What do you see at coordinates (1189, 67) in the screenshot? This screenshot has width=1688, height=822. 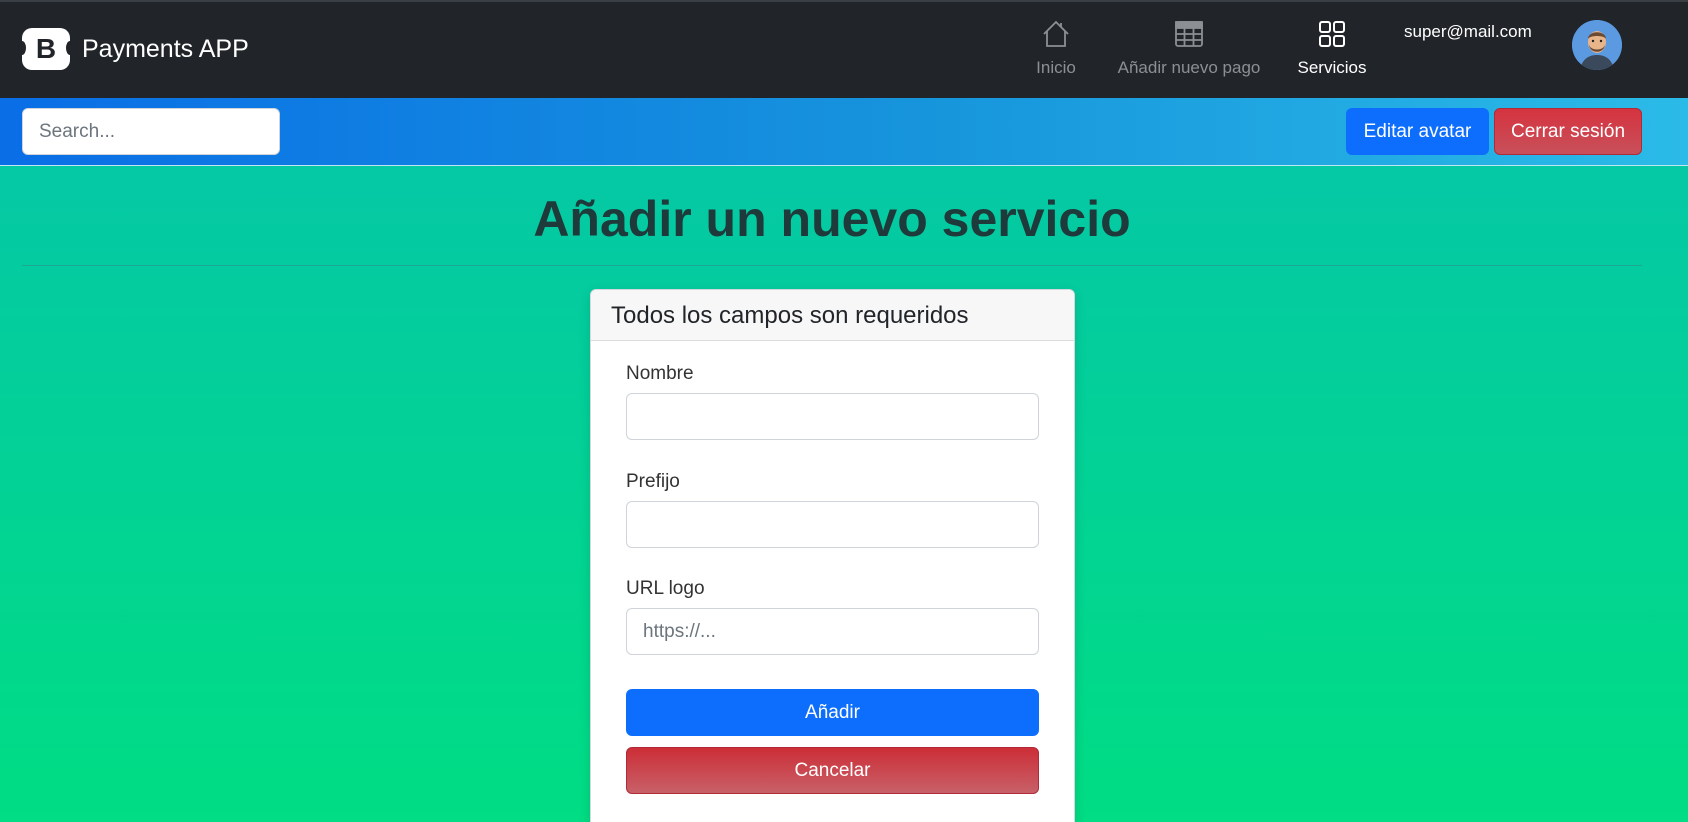 I see `nav-label-add-payment: Añadir nuevo pago` at bounding box center [1189, 67].